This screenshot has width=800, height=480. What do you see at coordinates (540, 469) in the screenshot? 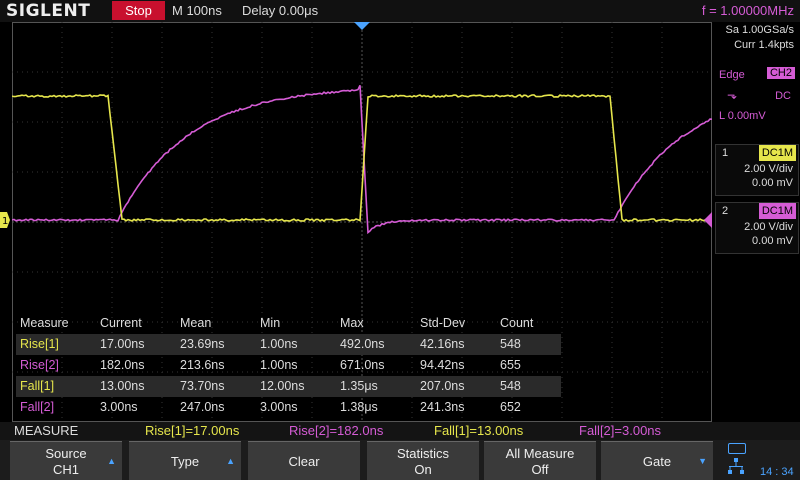
I see `softkey-value: Off` at bounding box center [540, 469].